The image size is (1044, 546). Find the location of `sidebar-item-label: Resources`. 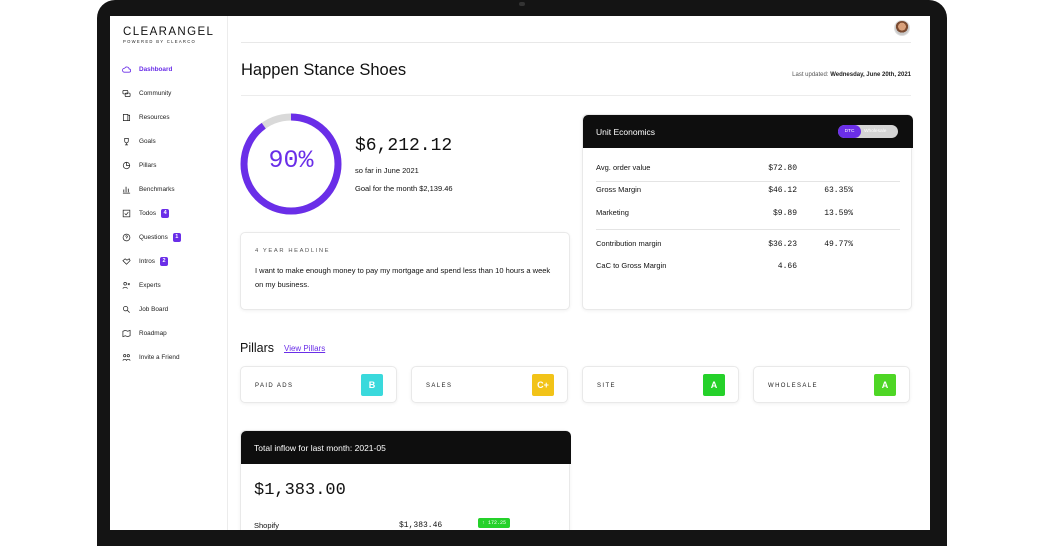

sidebar-item-label: Resources is located at coordinates (154, 117).